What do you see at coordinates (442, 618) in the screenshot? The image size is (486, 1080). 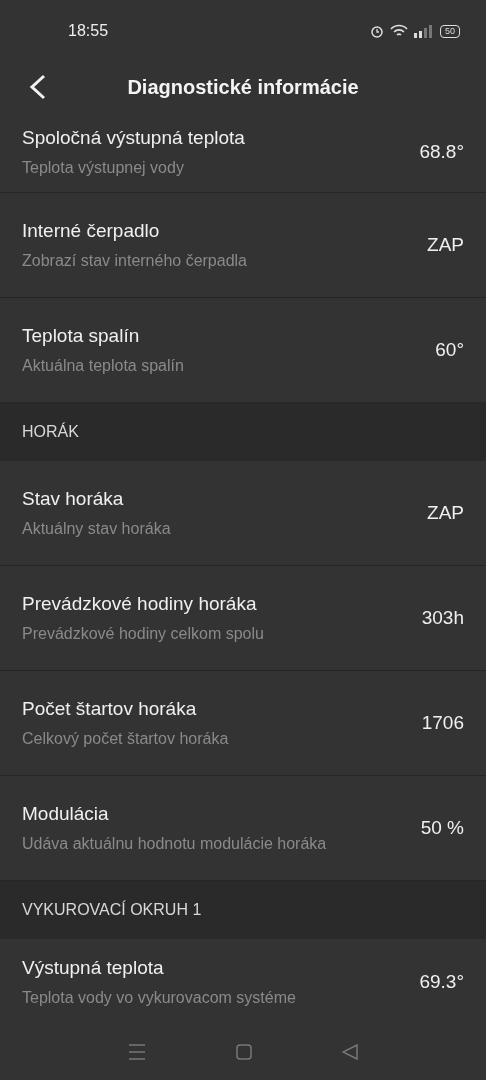 I see `row-value: 303h` at bounding box center [442, 618].